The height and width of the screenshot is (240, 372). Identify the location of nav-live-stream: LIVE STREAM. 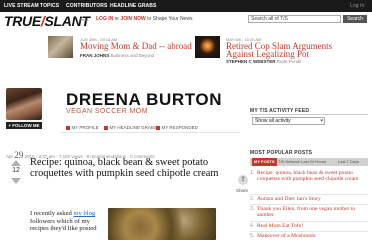
(21, 6).